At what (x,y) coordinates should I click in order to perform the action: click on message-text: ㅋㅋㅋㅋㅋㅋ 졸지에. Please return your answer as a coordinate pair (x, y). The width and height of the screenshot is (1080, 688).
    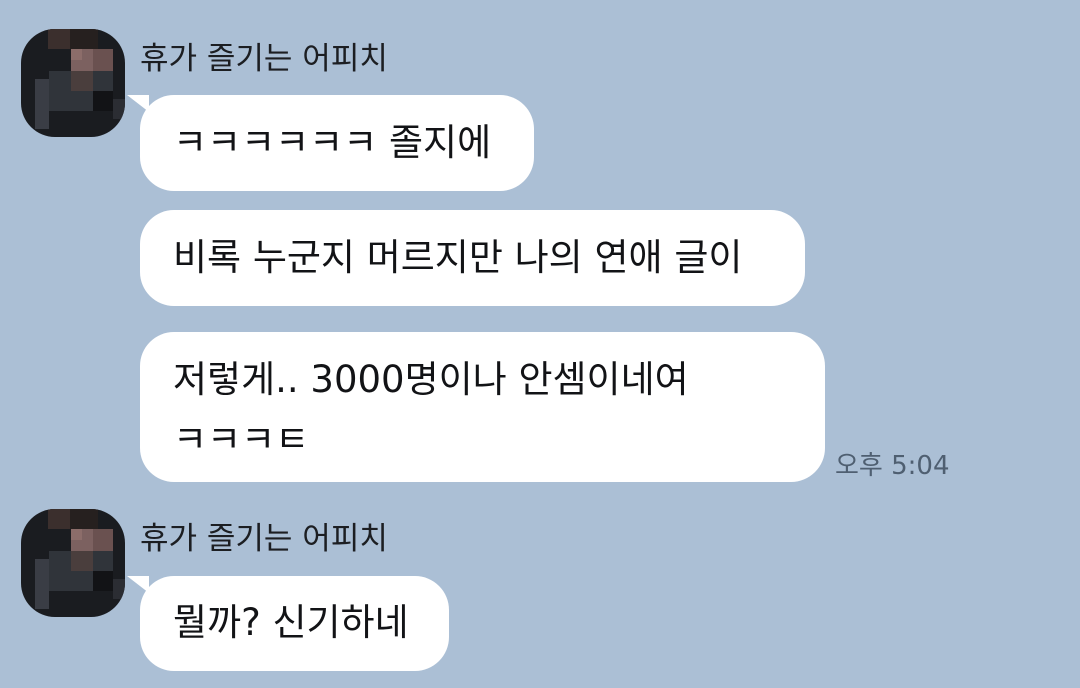
    Looking at the image, I should click on (332, 142).